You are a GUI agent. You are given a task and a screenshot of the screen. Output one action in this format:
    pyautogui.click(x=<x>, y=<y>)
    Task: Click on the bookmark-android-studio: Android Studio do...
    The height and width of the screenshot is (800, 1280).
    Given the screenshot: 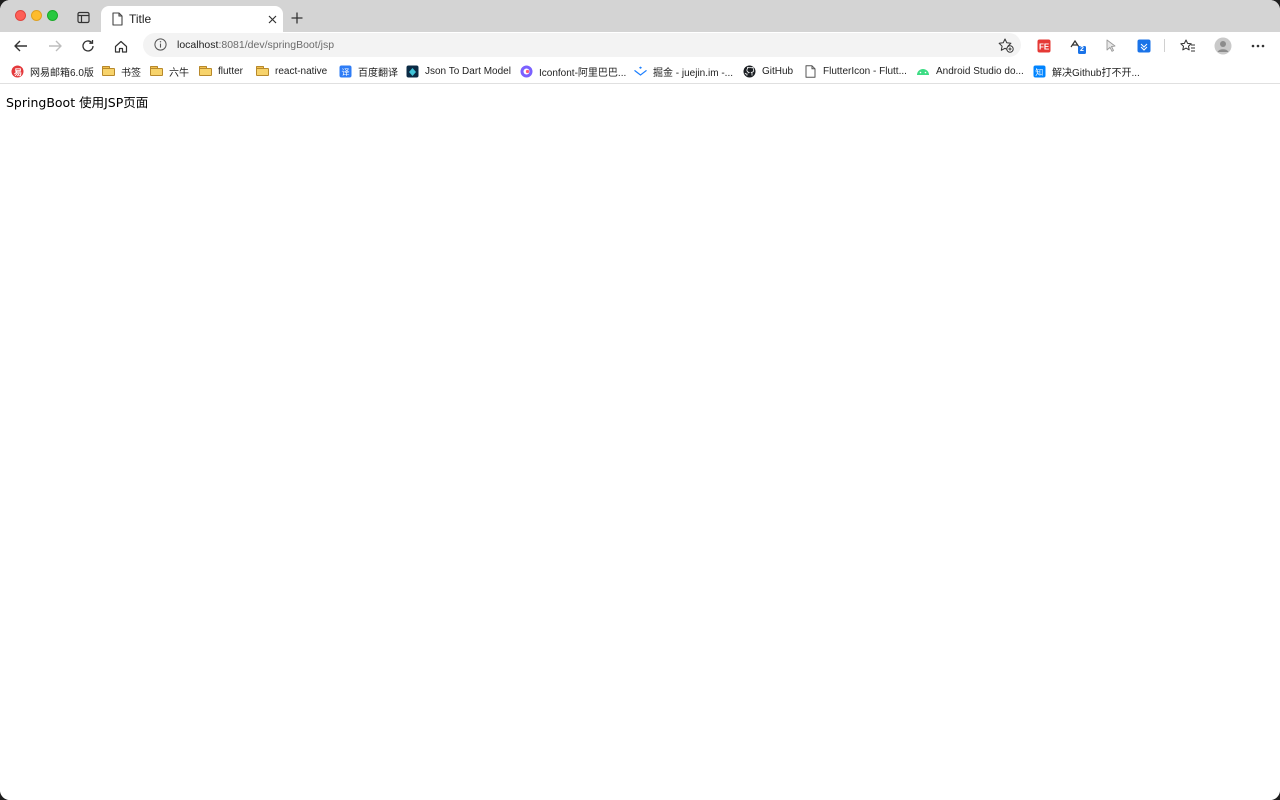 What is the action you would take?
    pyautogui.click(x=970, y=71)
    